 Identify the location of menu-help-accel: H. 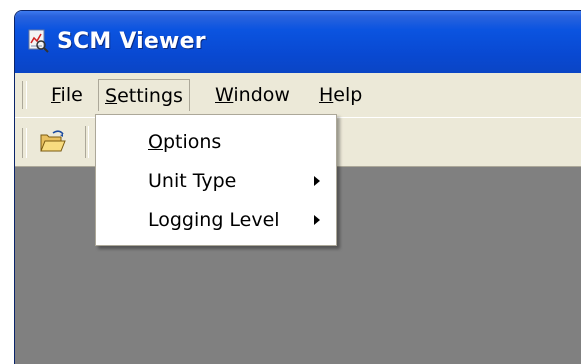
(326, 95).